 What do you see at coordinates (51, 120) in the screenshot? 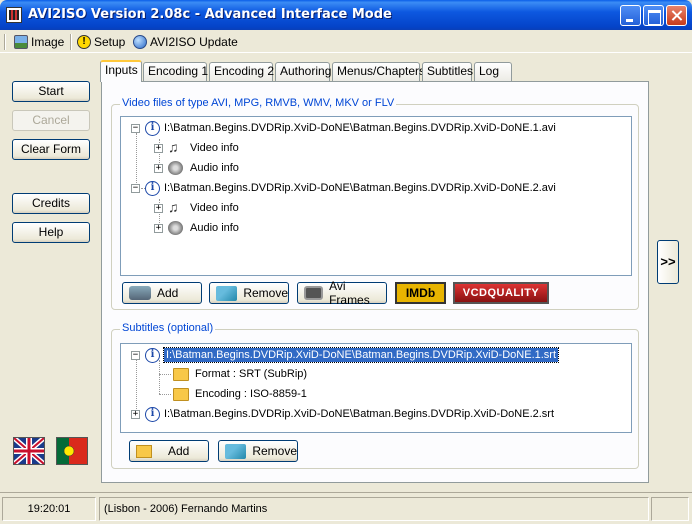
I see `cancel-button: Cancel` at bounding box center [51, 120].